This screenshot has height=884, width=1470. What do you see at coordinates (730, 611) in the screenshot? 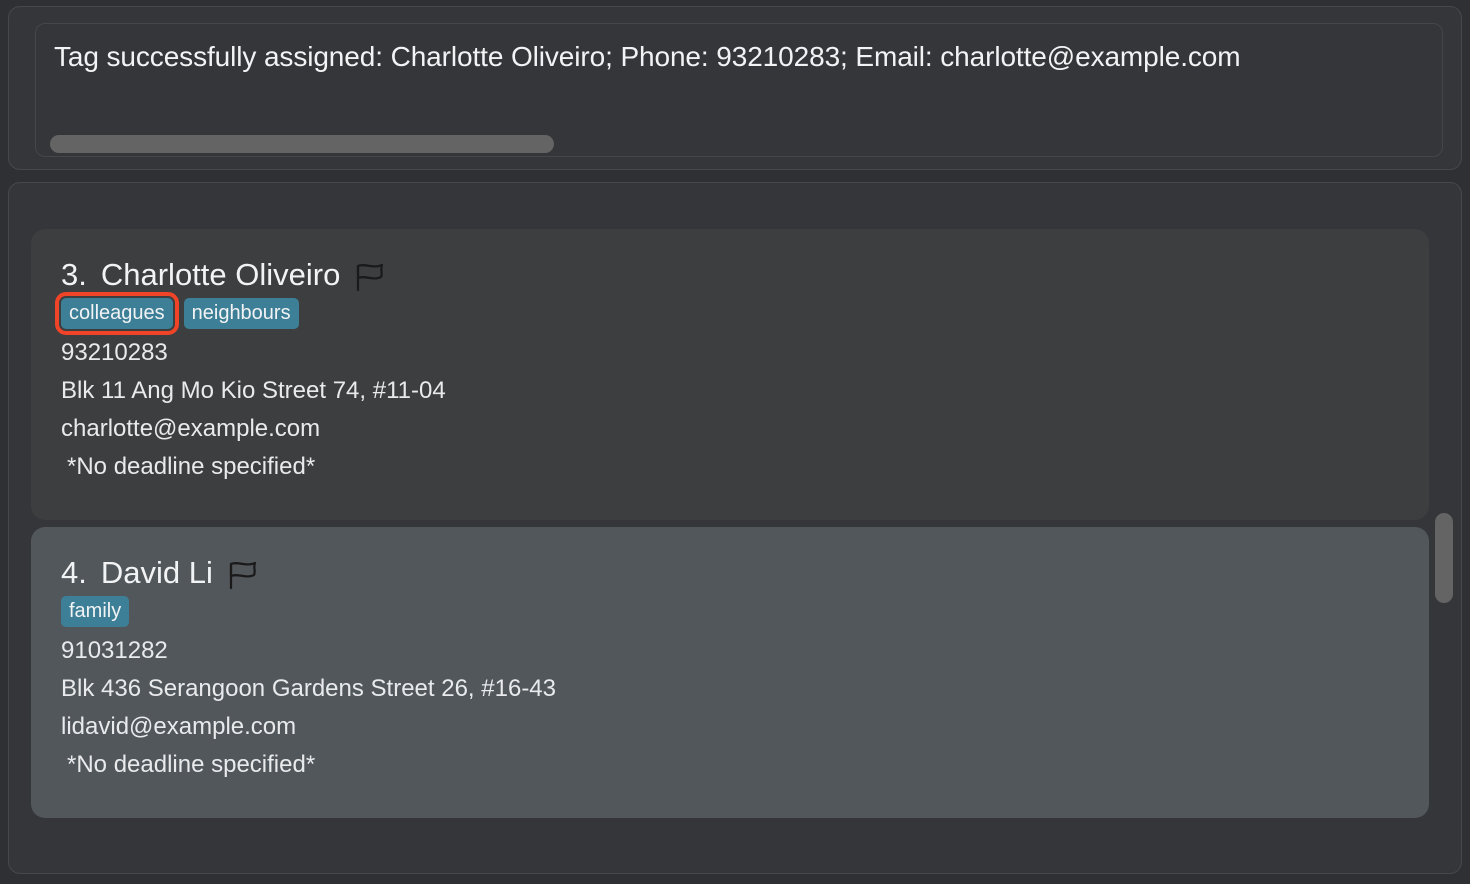
I see `contact-tags: family` at bounding box center [730, 611].